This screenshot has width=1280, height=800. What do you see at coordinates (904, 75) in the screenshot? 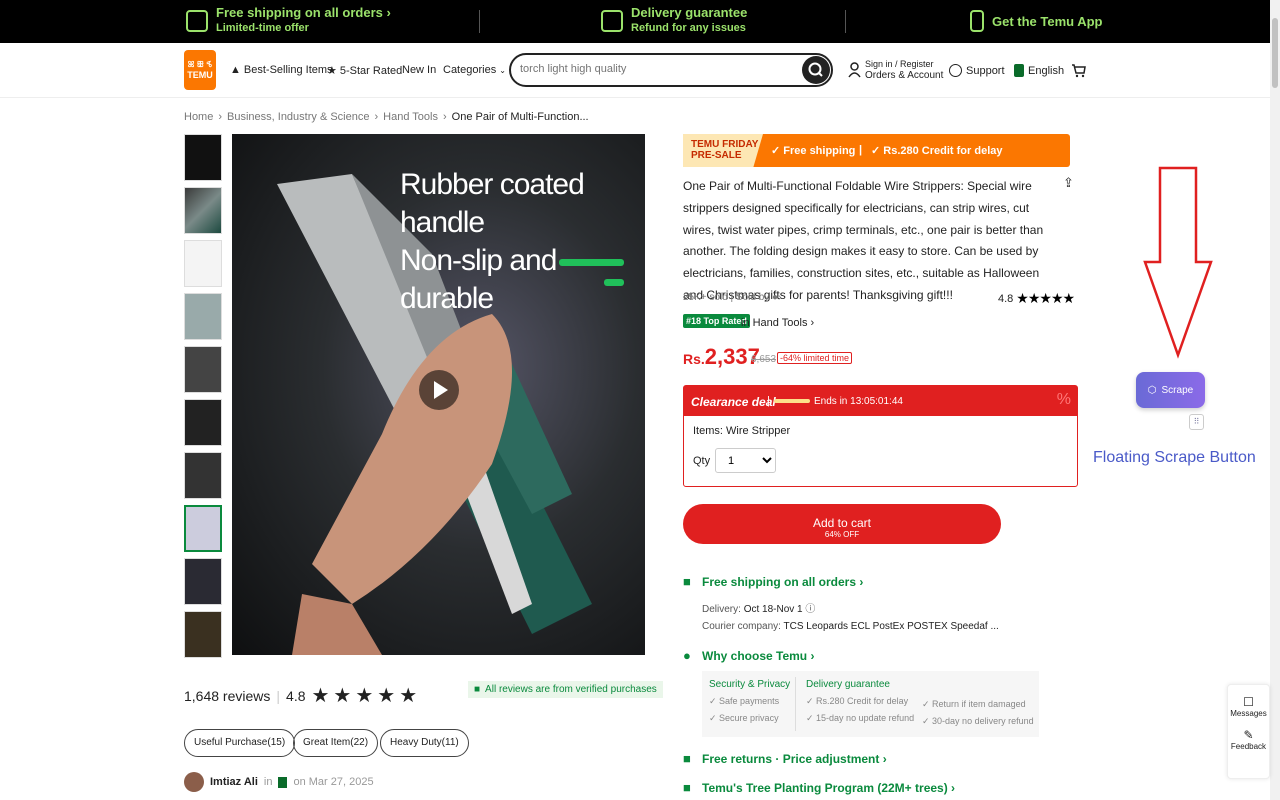
I see `orders-label: Orders & Account` at bounding box center [904, 75].